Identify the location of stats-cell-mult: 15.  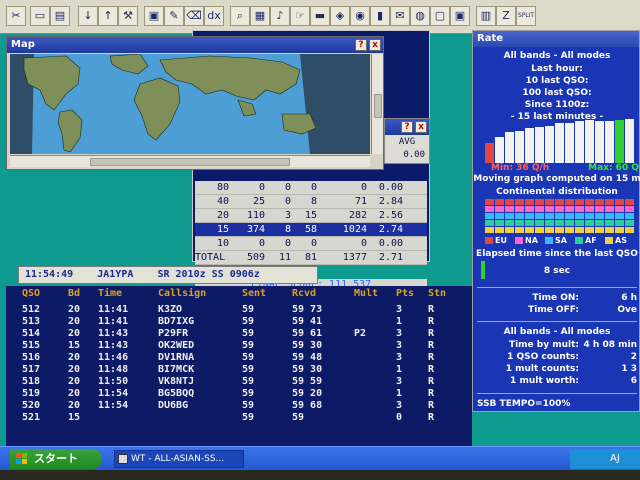
(310, 215).